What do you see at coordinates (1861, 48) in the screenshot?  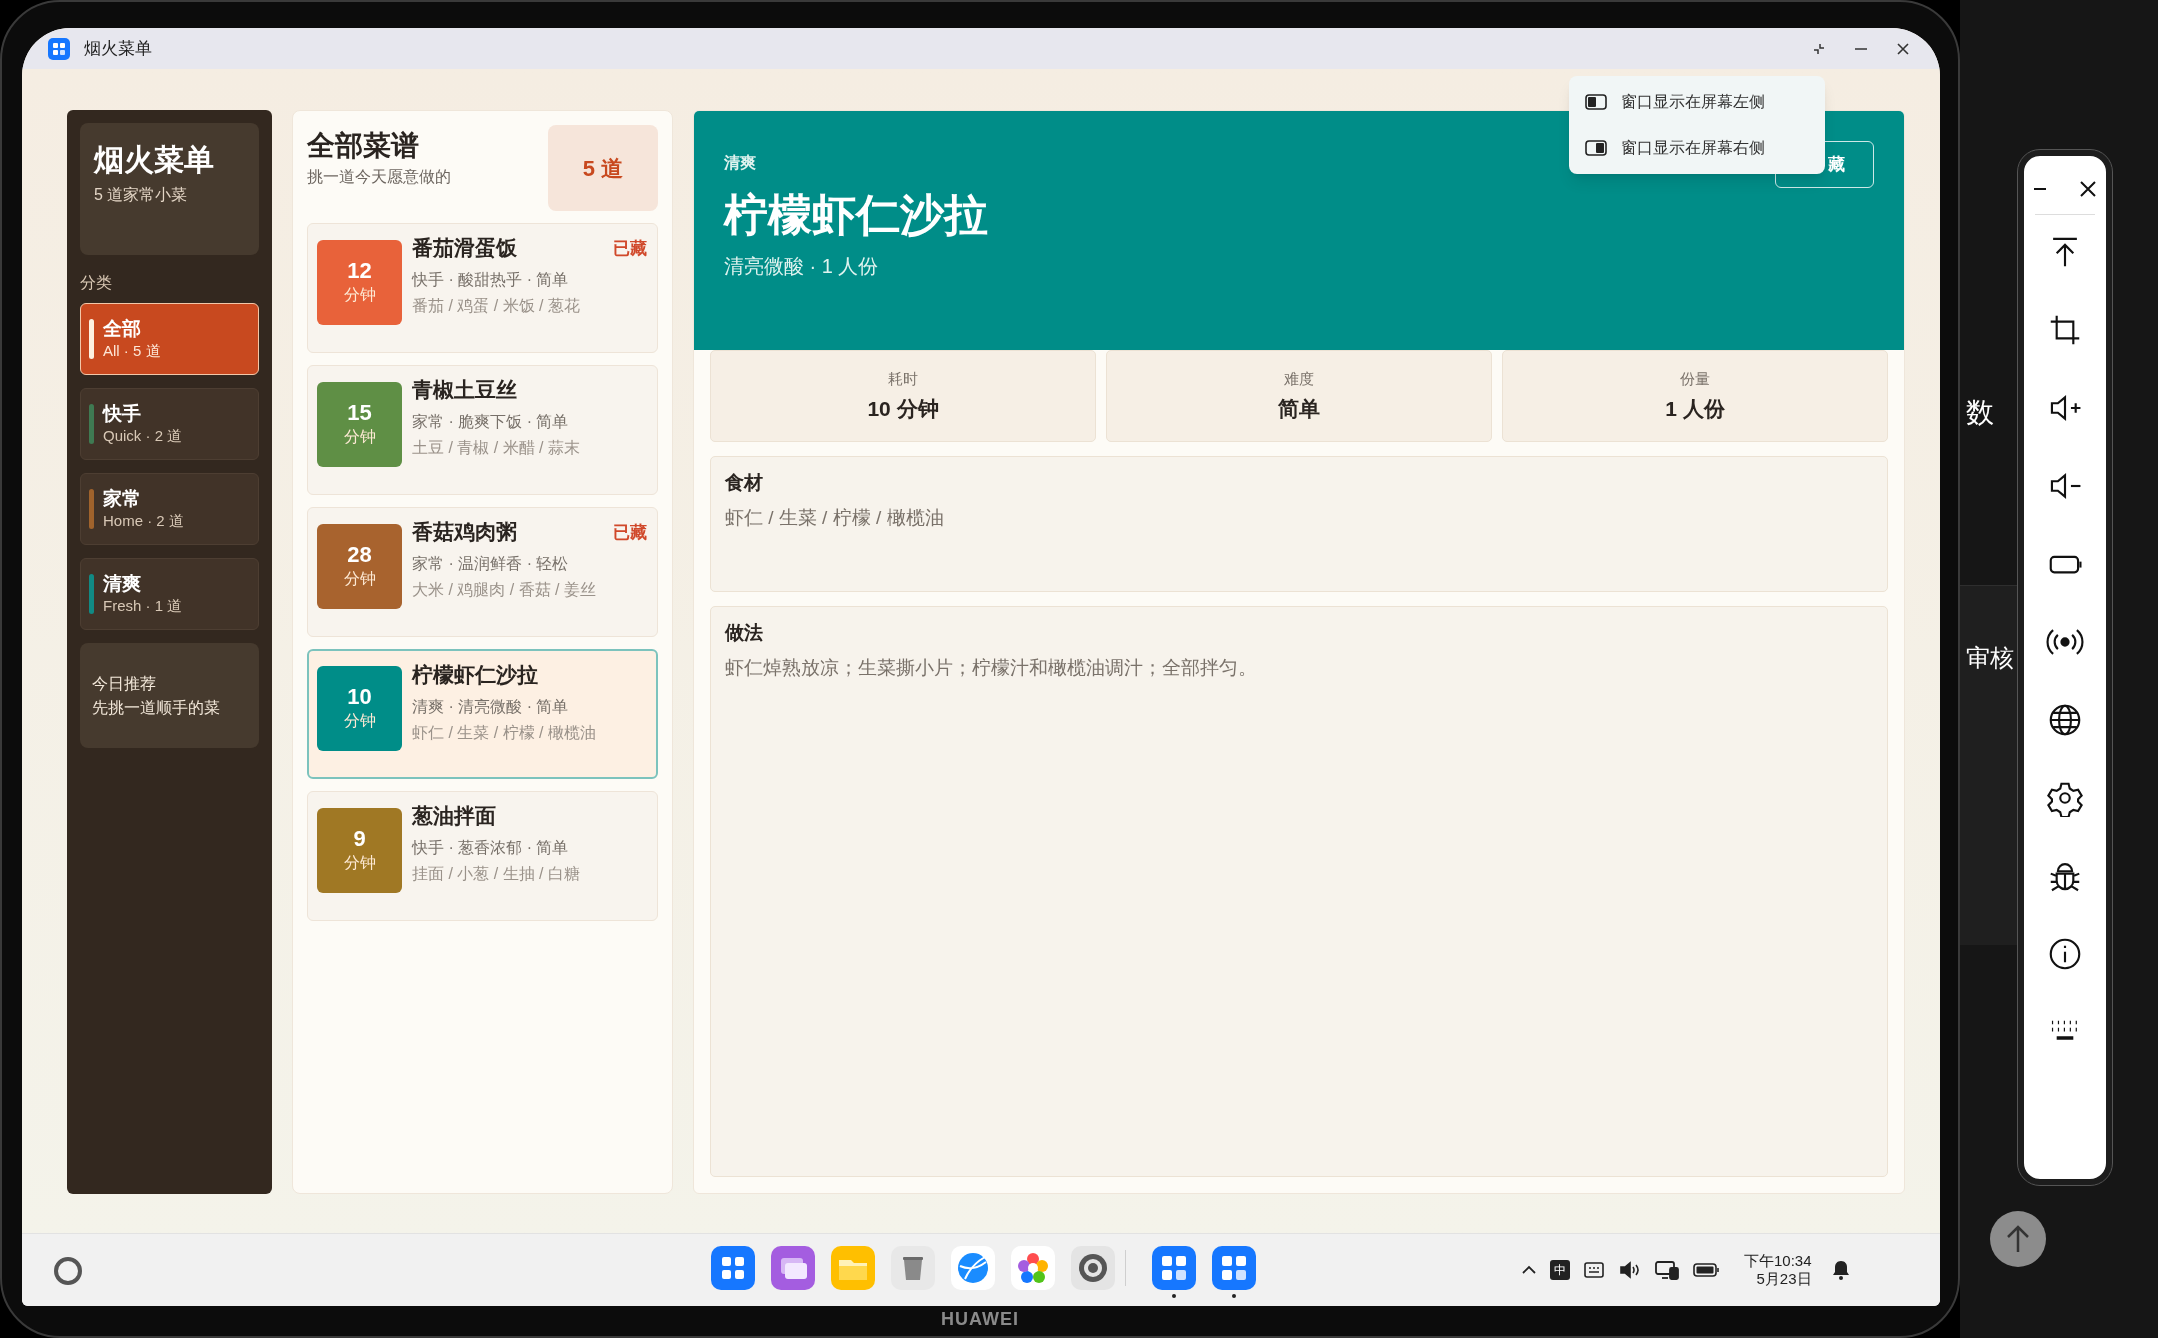 I see `minimize-icon` at bounding box center [1861, 48].